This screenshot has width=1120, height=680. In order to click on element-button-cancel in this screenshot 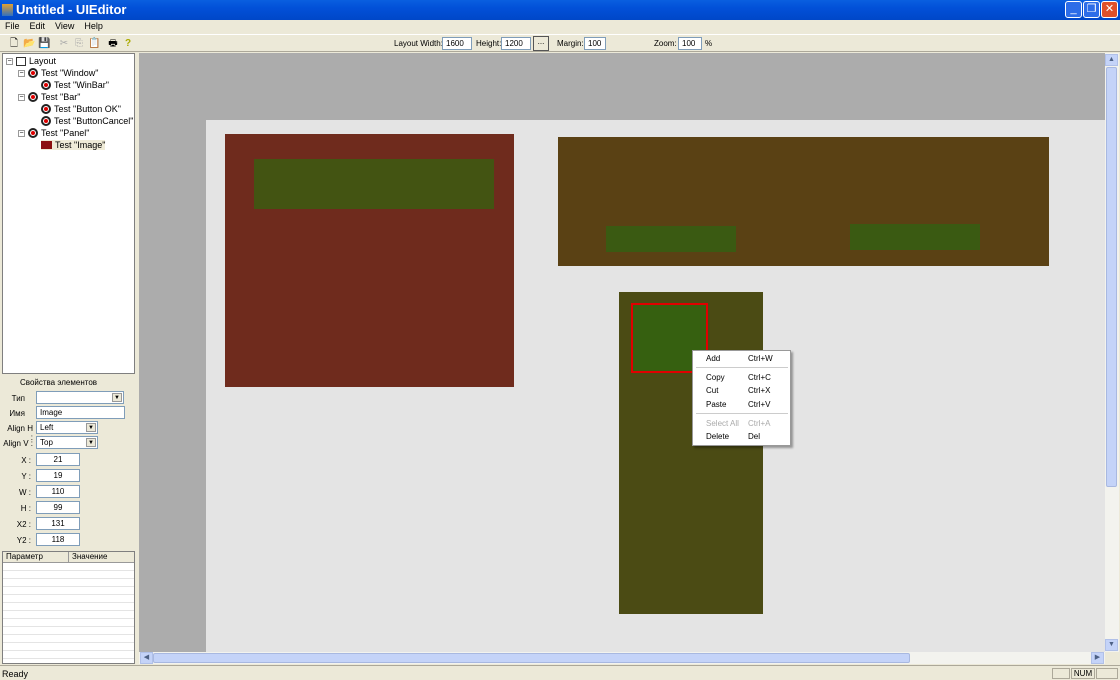, I will do `click(915, 237)`.